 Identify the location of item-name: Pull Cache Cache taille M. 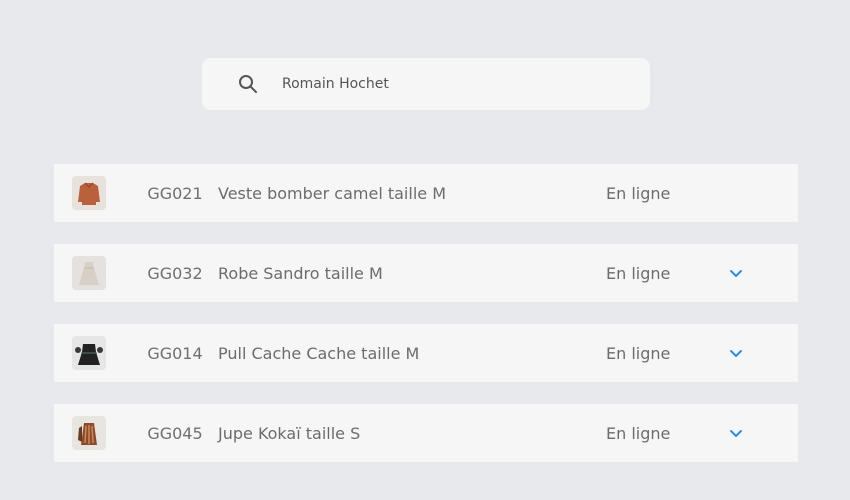
(319, 353).